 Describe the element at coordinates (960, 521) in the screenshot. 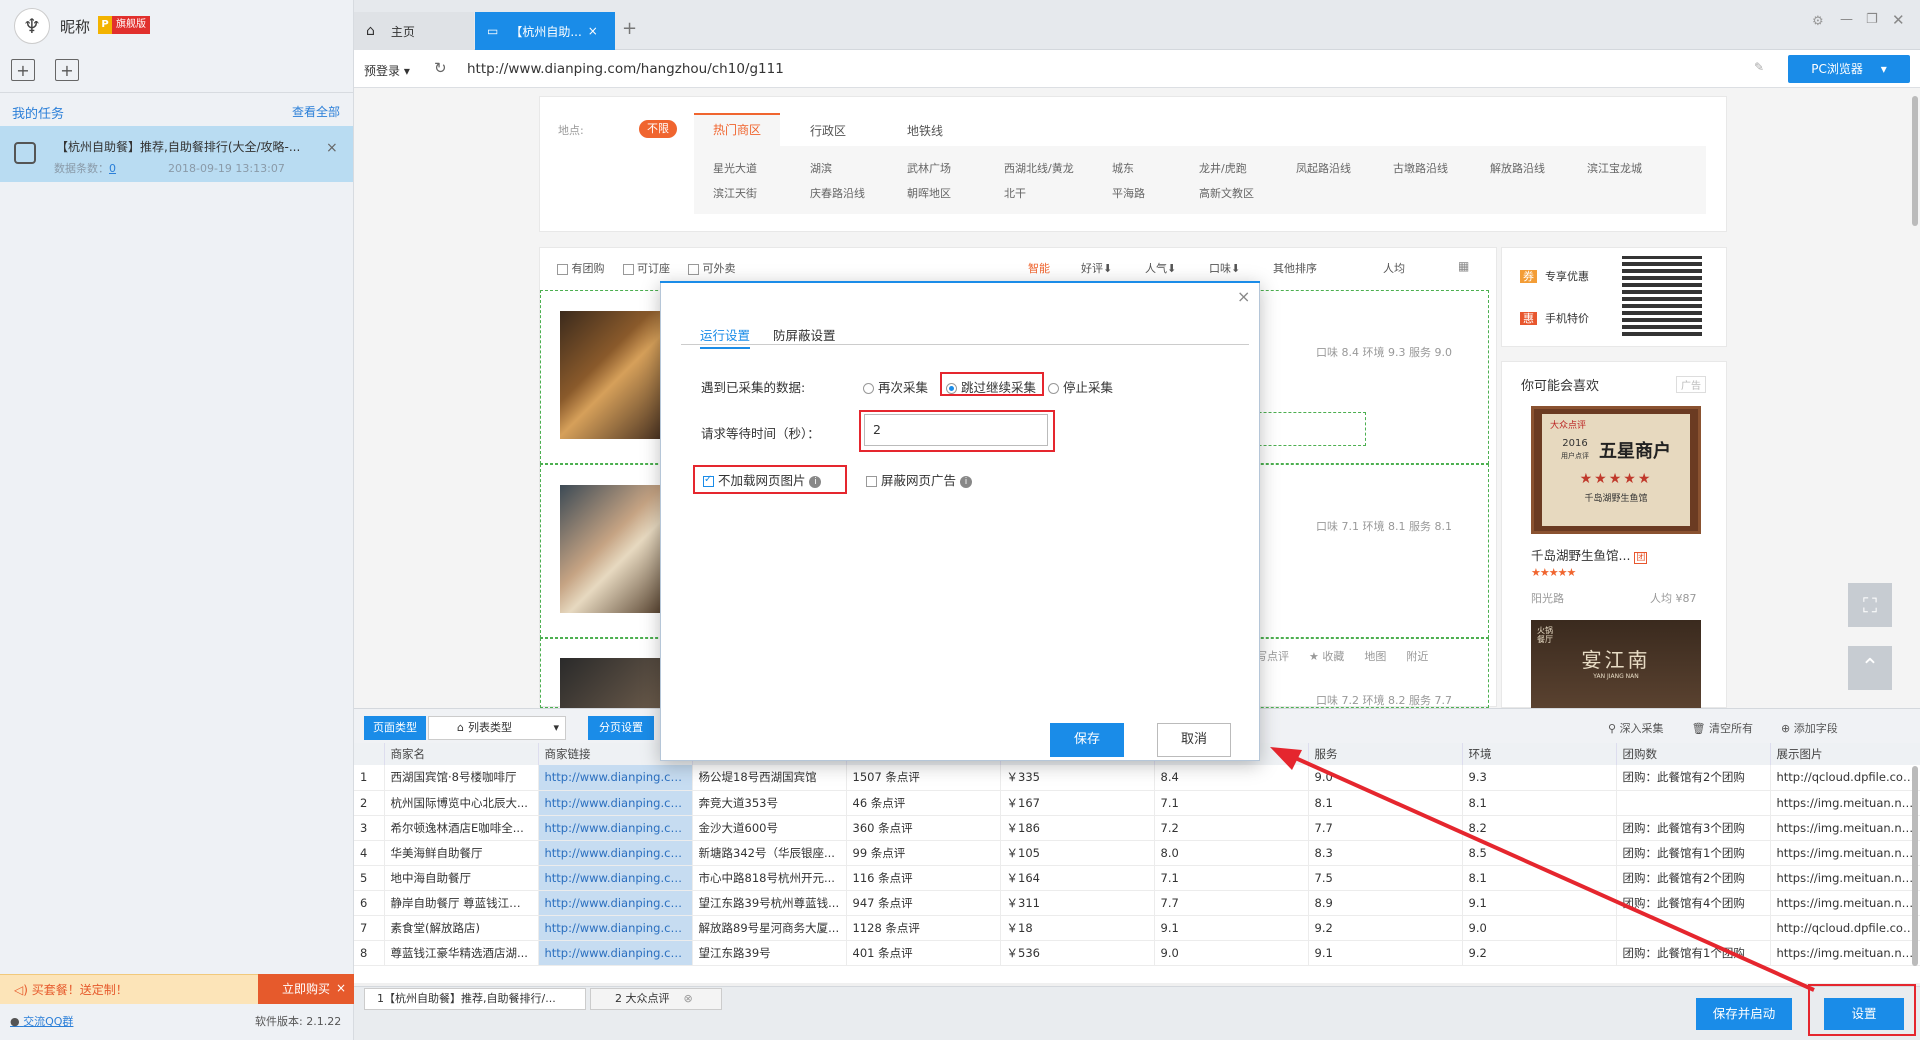

I see `run-settings-dialog` at that location.